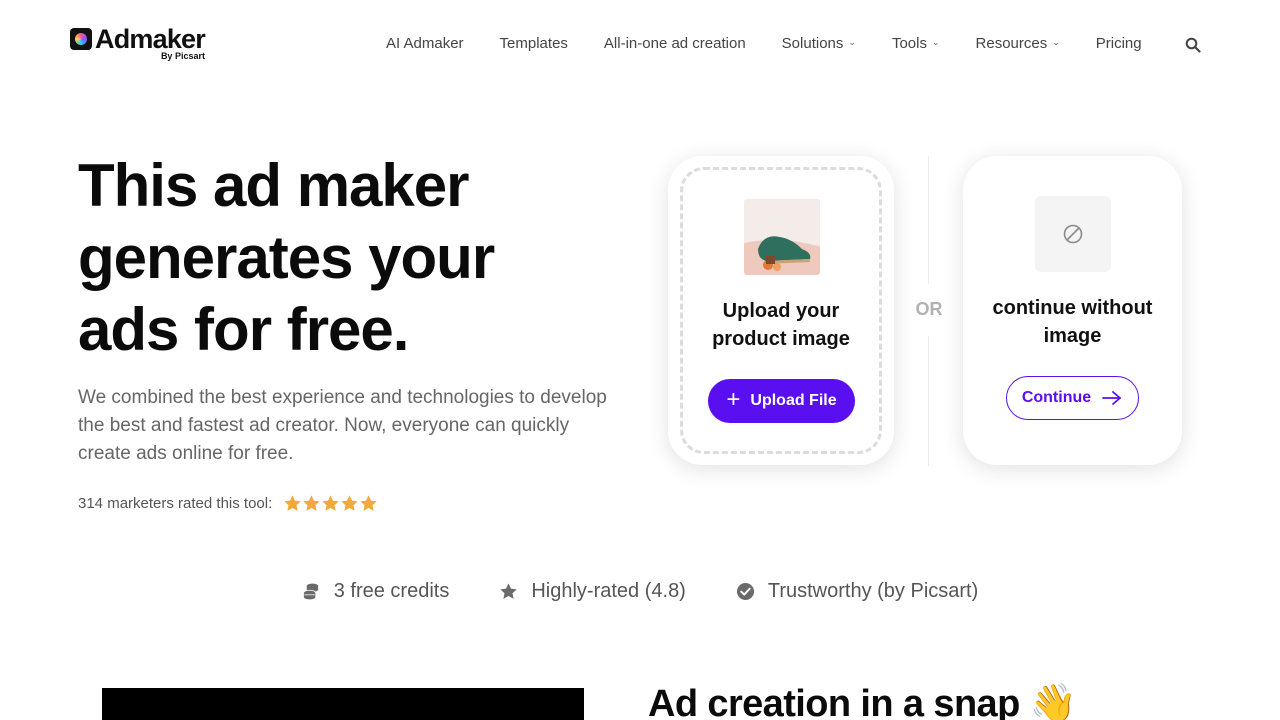 The width and height of the screenshot is (1280, 720). I want to click on nav-item-templates: Templates, so click(534, 43).